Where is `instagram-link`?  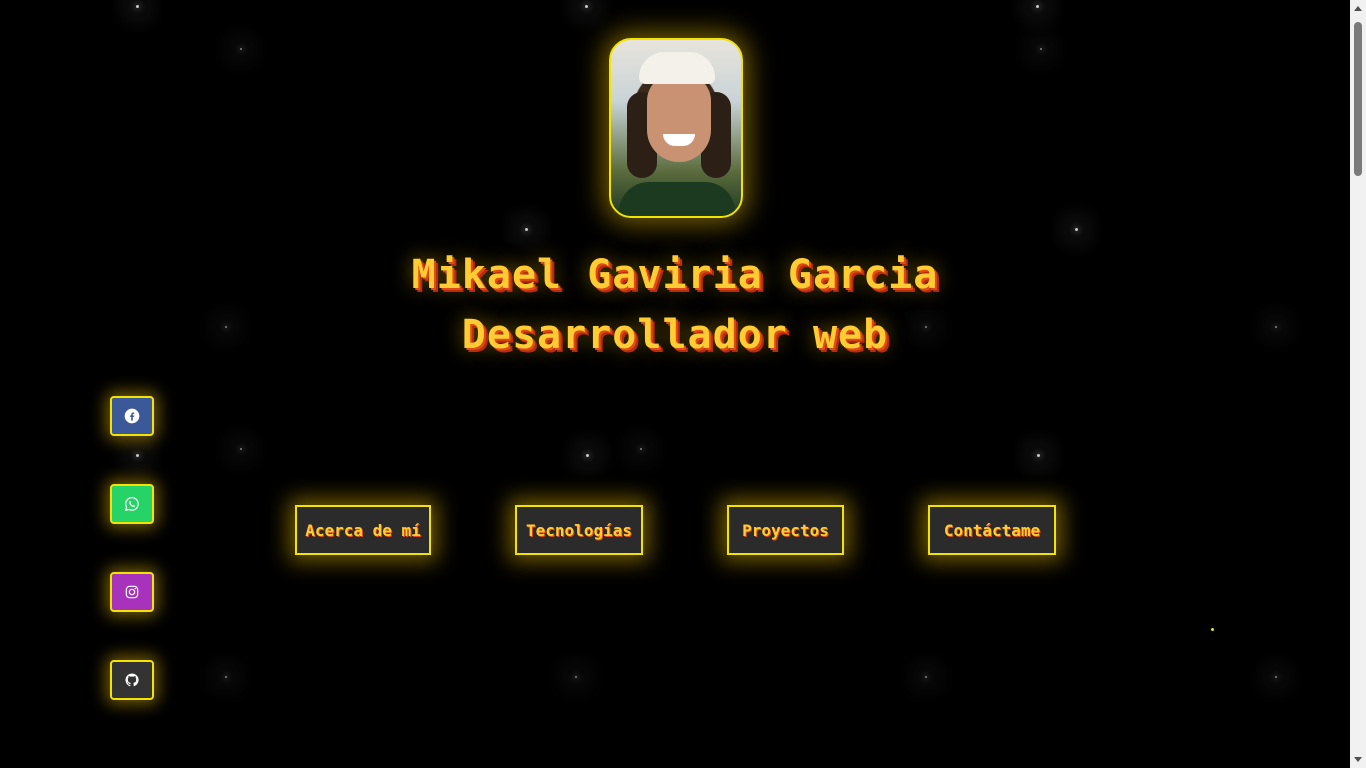
instagram-link is located at coordinates (132, 592).